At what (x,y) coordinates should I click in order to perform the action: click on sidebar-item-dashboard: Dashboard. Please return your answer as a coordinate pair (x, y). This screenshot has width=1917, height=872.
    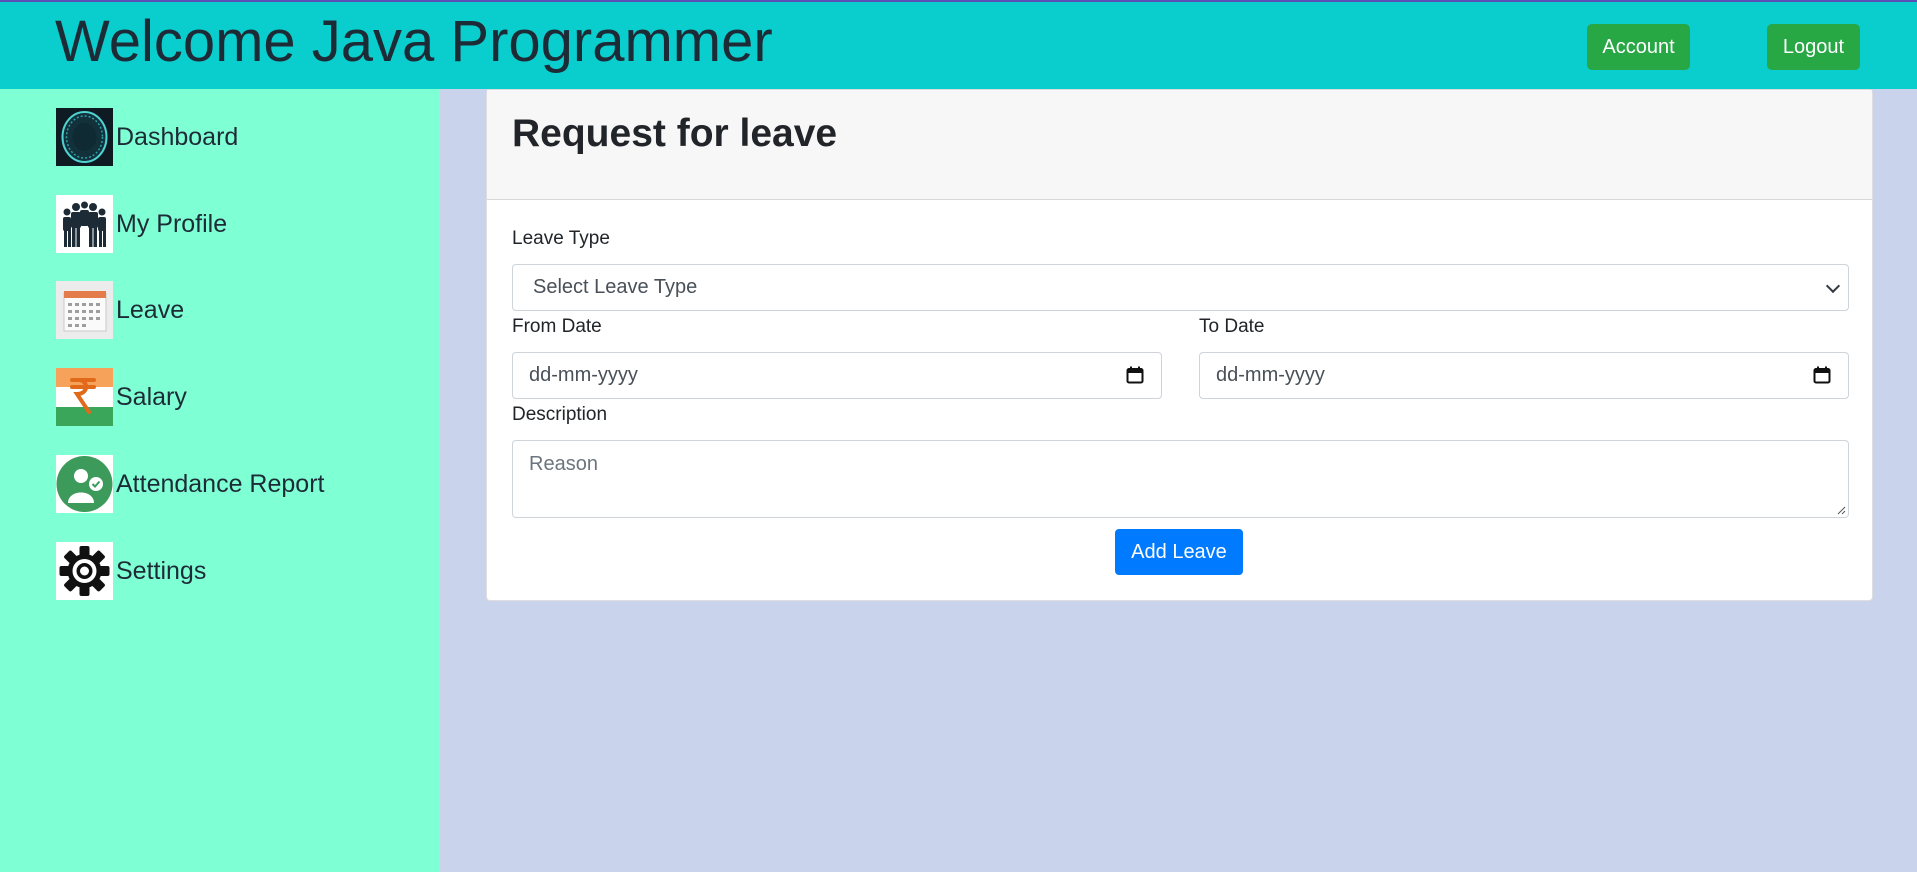
    Looking at the image, I should click on (147, 137).